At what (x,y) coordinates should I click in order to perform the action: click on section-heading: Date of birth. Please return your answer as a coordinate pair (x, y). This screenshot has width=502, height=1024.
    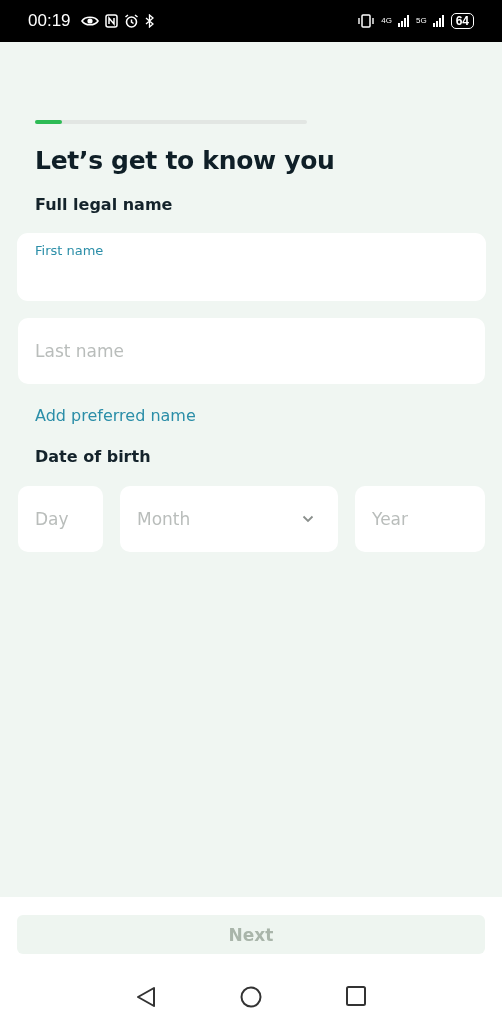
    Looking at the image, I should click on (93, 456).